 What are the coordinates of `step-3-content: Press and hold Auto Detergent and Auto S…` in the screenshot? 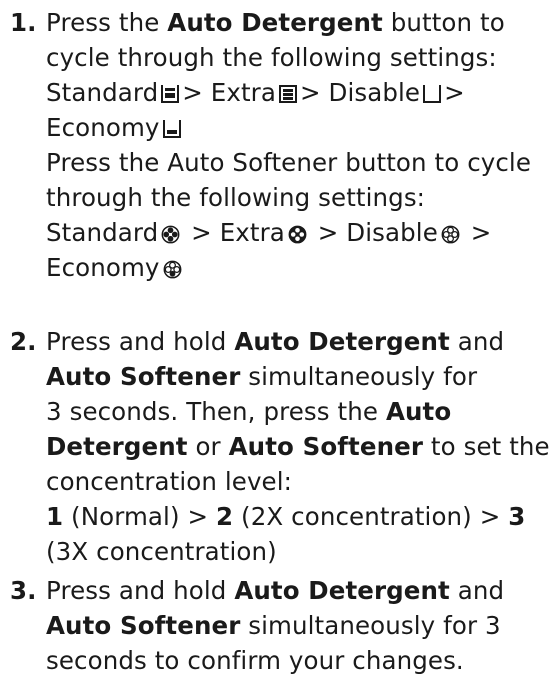 It's located at (298, 625).